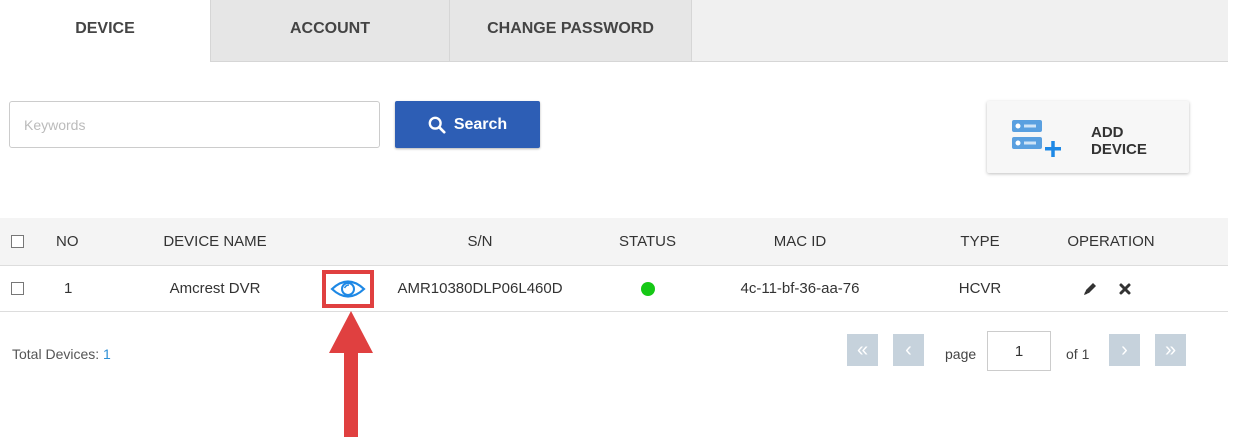 The image size is (1234, 437). I want to click on row-operations, so click(1107, 288).